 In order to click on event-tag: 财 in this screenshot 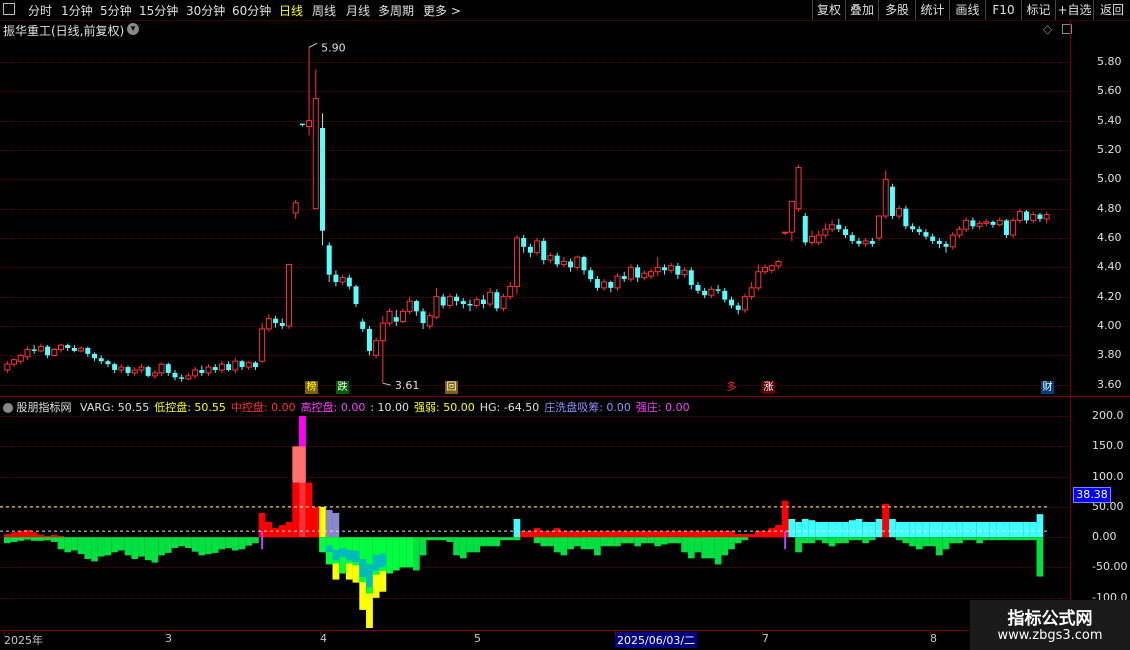, I will do `click(1047, 387)`.